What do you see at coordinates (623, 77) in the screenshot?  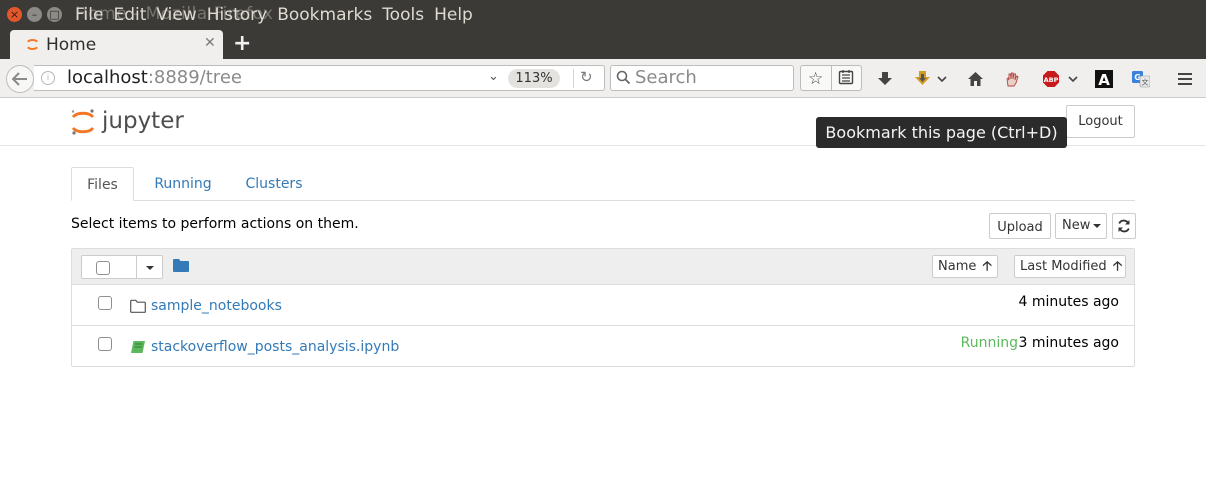 I see `search-icon` at bounding box center [623, 77].